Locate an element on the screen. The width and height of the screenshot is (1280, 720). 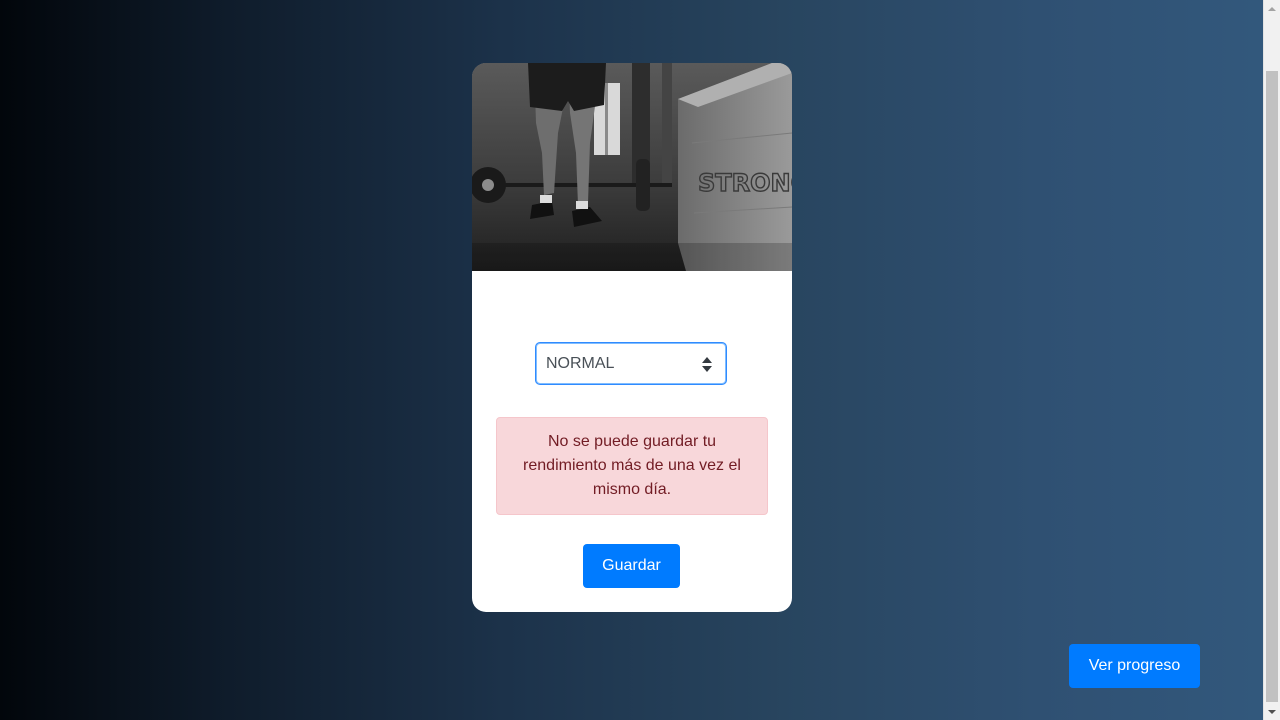
vertical-scrollbar is located at coordinates (1271, 360).